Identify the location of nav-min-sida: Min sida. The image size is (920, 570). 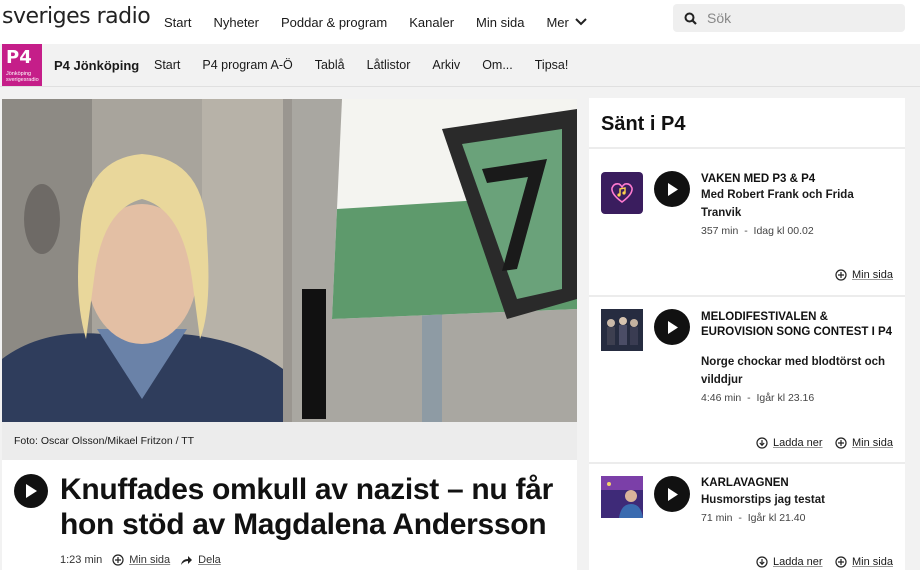
(500, 22).